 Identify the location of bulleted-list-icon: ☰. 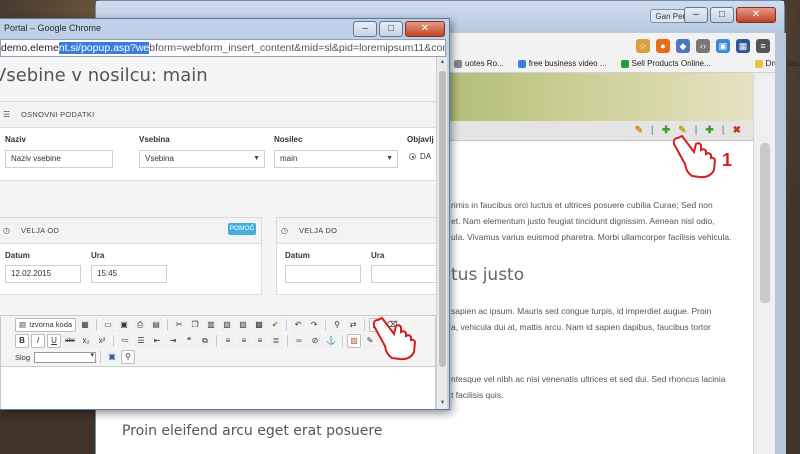
(141, 341).